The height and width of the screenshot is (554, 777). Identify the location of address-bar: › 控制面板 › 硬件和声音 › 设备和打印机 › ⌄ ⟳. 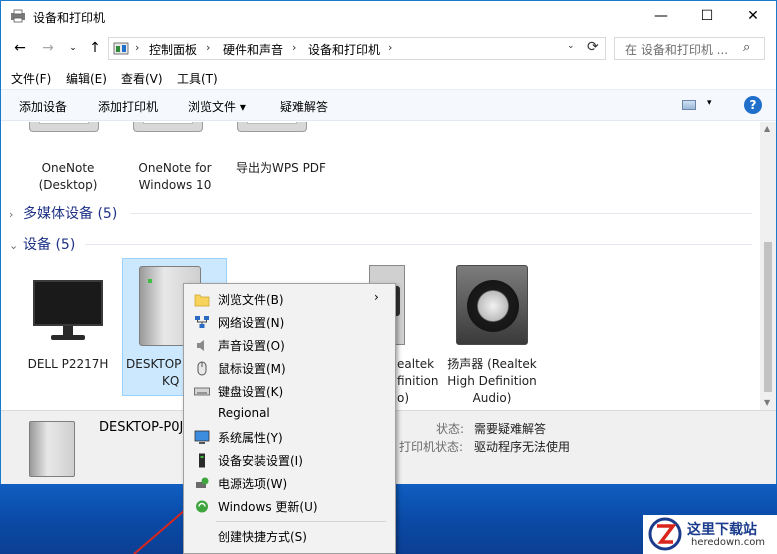
(357, 48).